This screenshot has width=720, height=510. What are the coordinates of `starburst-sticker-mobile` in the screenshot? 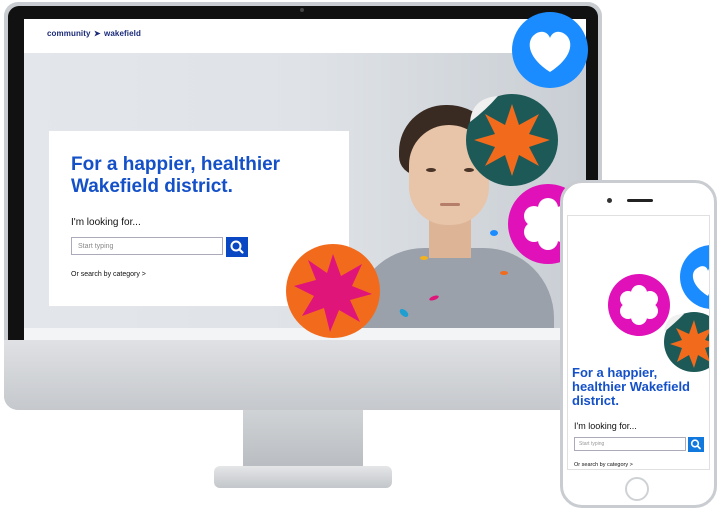 It's located at (686, 342).